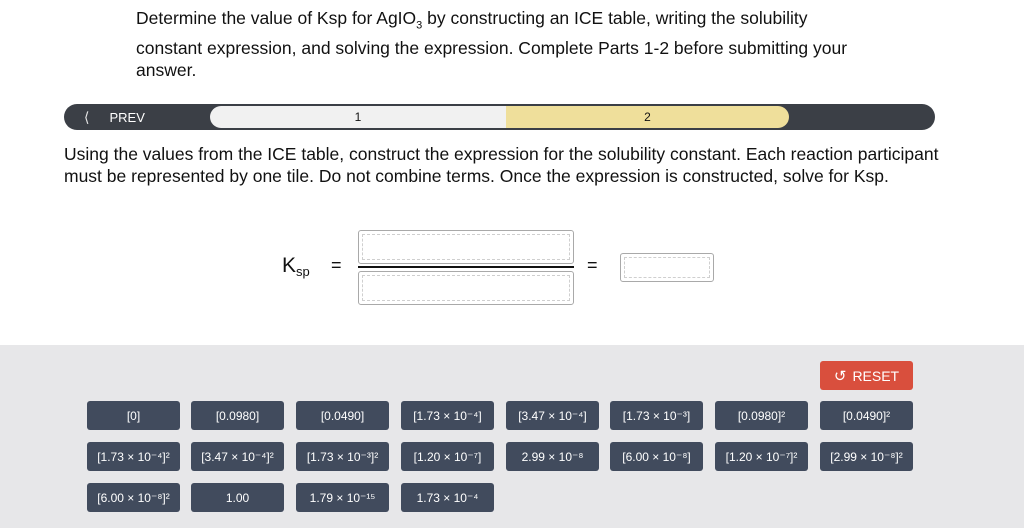 The height and width of the screenshot is (528, 1024). Describe the element at coordinates (303, 271) in the screenshot. I see `ksp-subscript: sp` at that location.